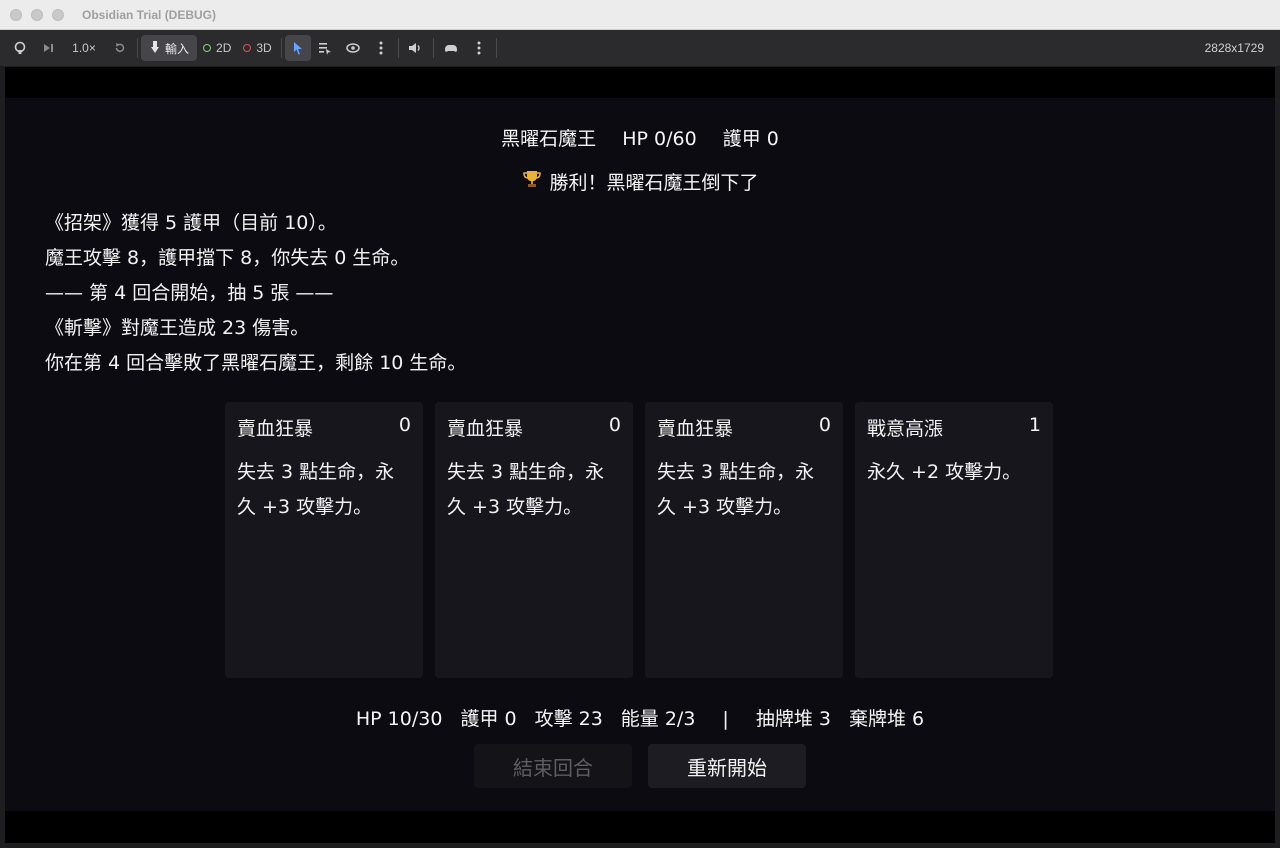 The image size is (1280, 848). I want to click on window-controls, so click(37, 14).